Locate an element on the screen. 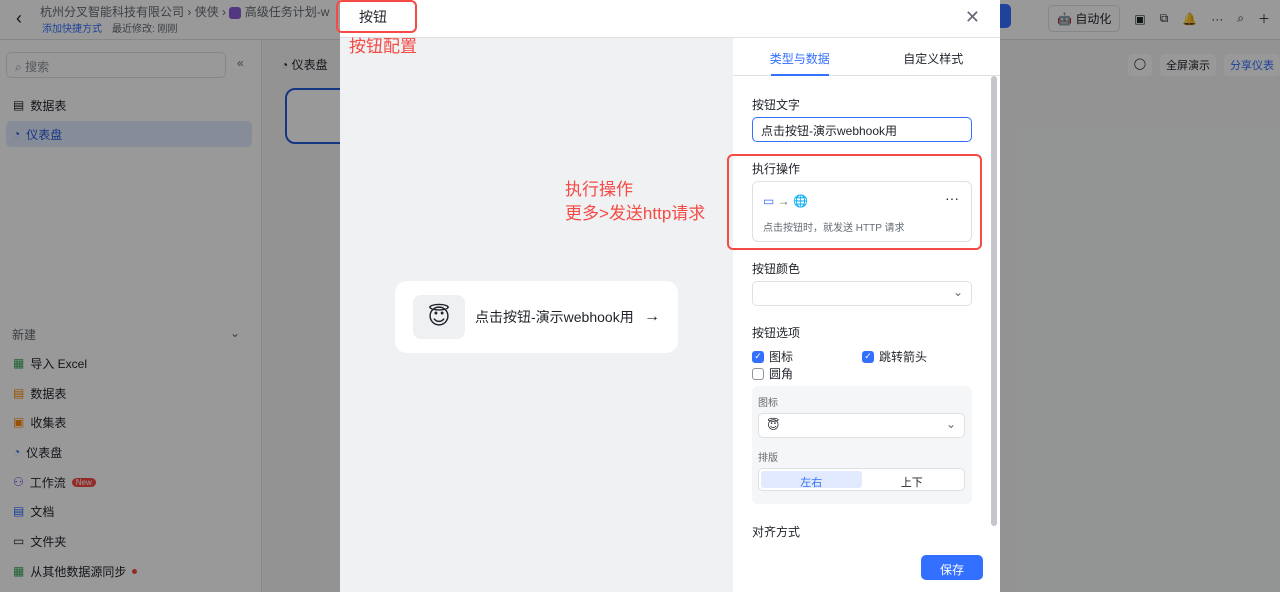  layout-left-right: 左右 is located at coordinates (811, 480).